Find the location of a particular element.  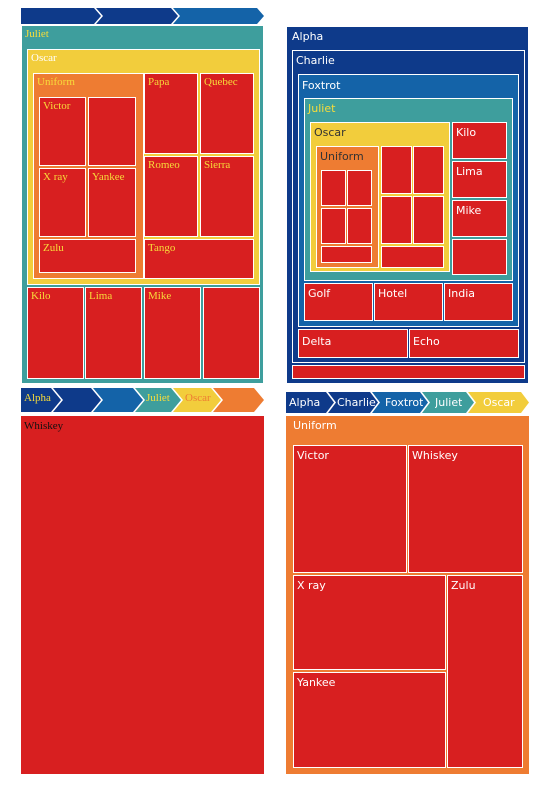

node-leaf-o4 is located at coordinates (428, 220).